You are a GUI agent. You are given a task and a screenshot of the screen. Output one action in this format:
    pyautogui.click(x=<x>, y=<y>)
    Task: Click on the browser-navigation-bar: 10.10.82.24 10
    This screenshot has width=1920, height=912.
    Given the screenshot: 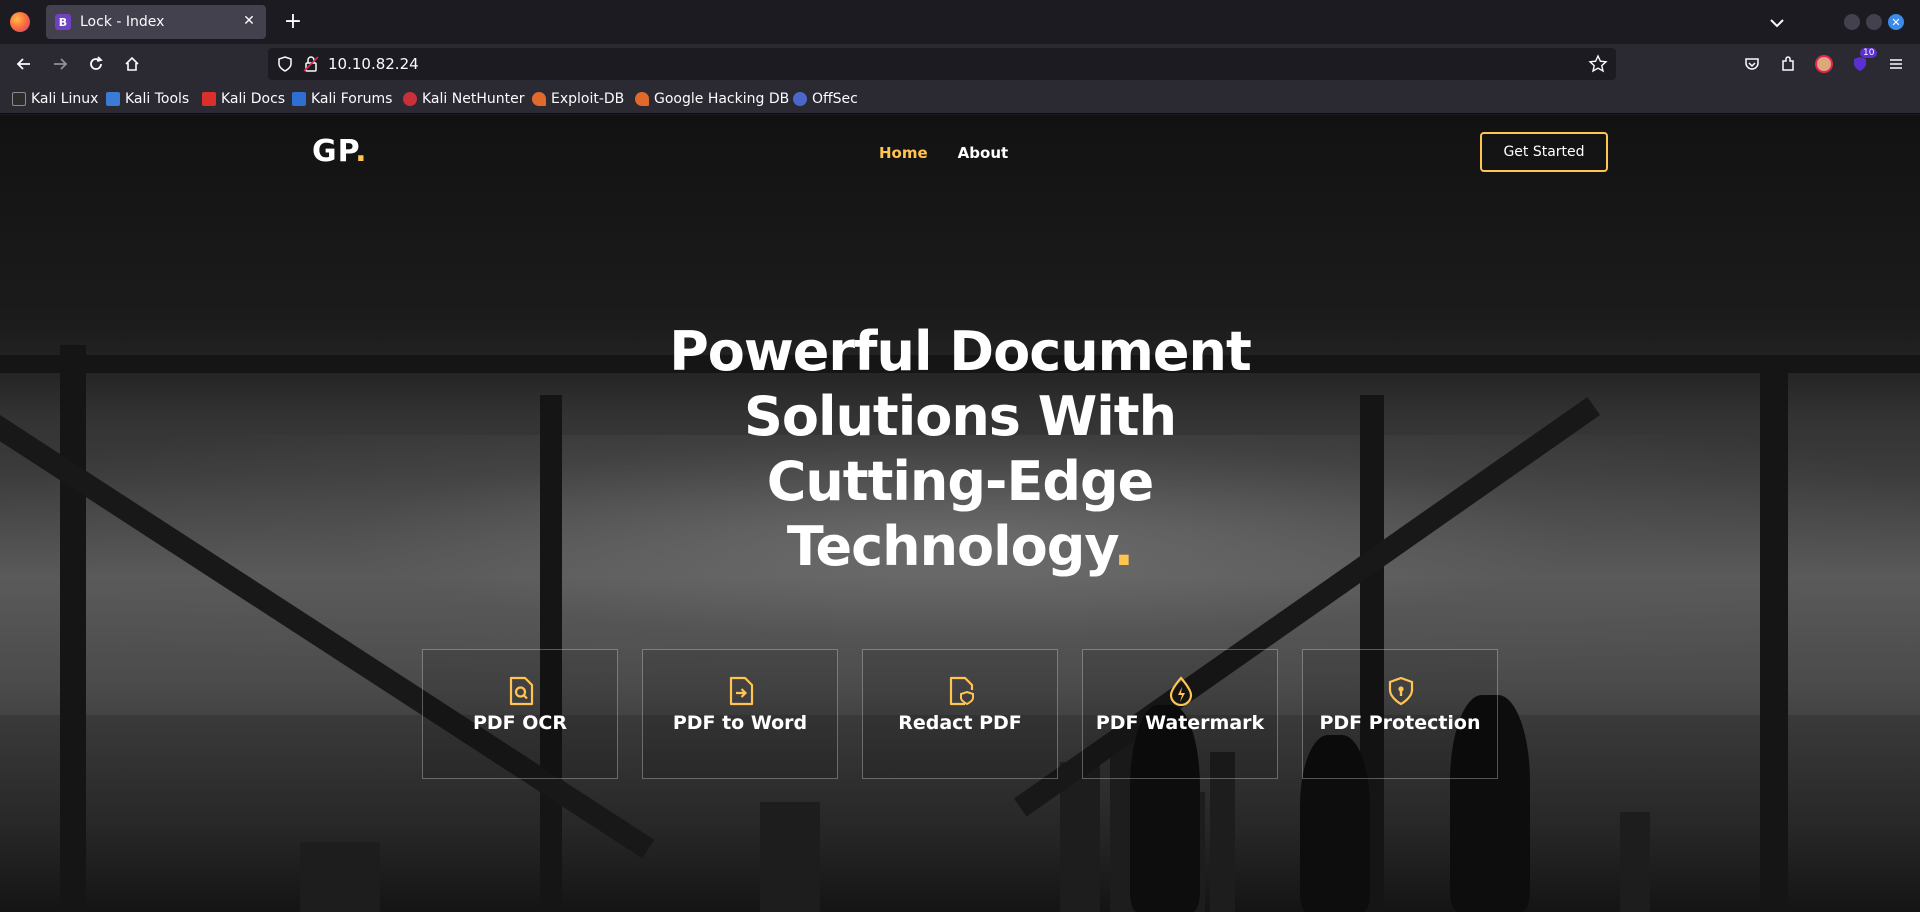 What is the action you would take?
    pyautogui.click(x=960, y=64)
    